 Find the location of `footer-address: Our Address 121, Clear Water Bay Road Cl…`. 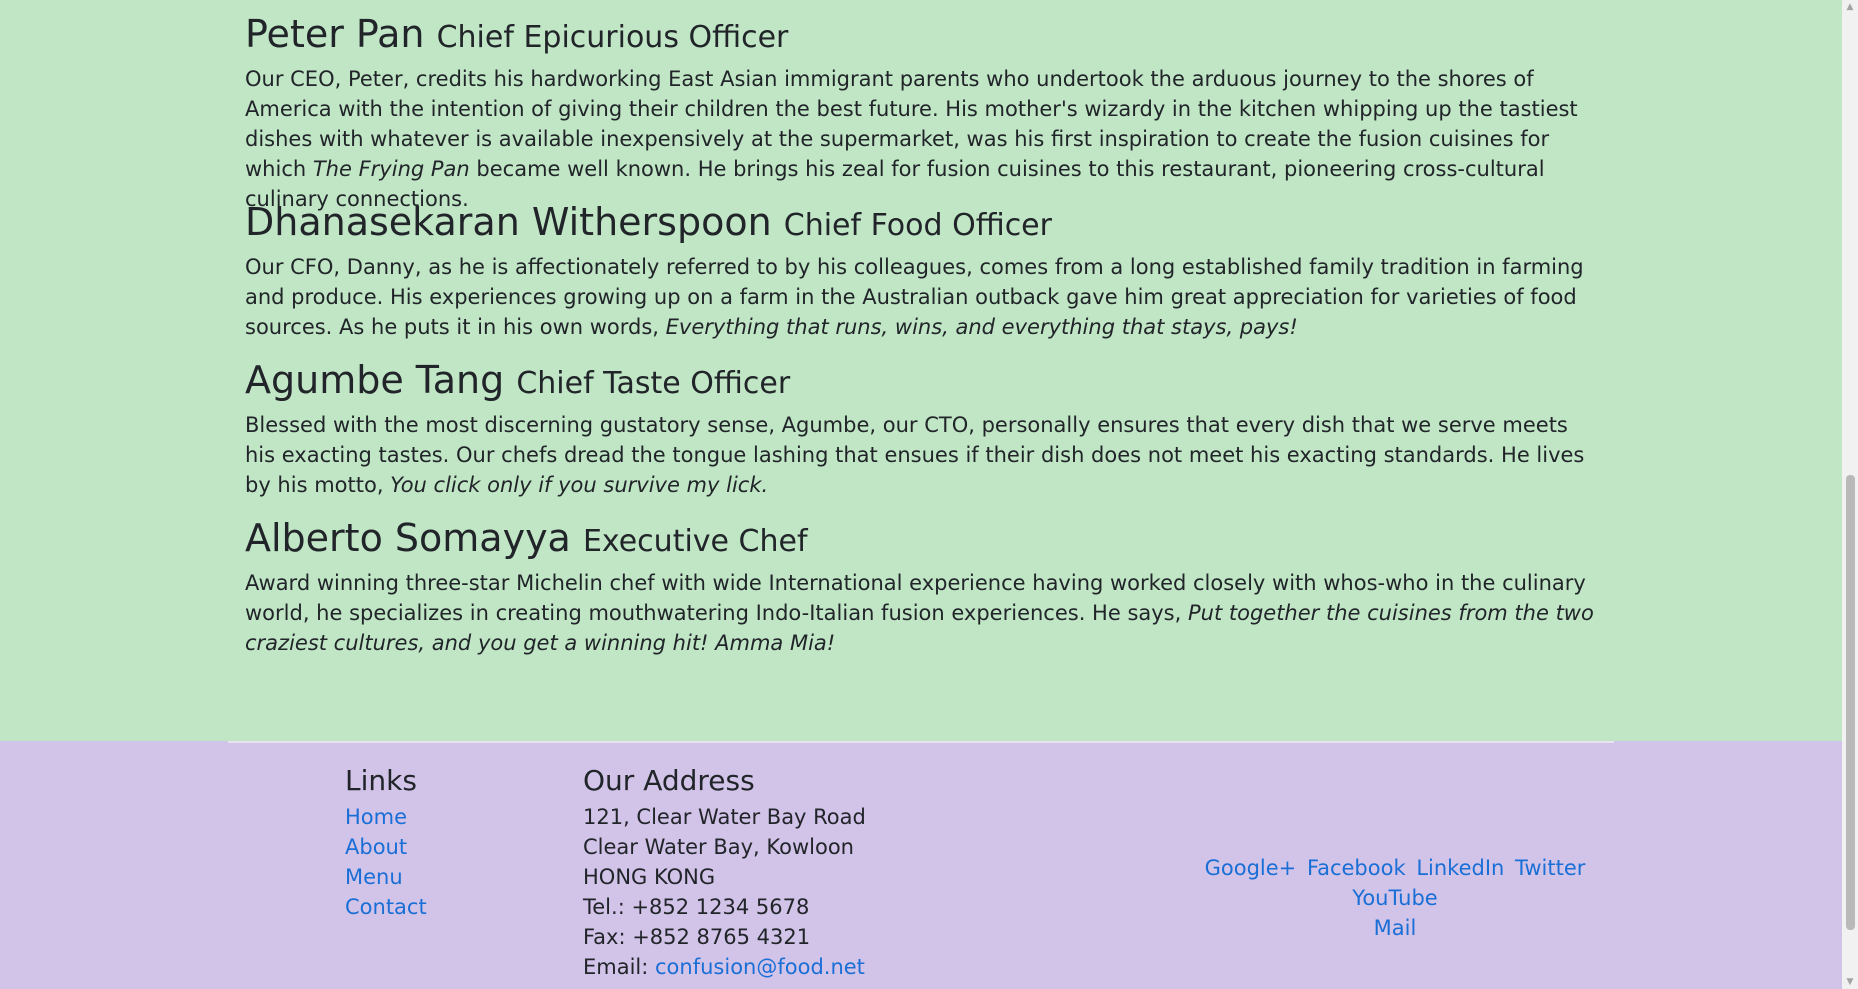

footer-address: Our Address 121, Clear Water Bay Road Cl… is located at coordinates (724, 873).